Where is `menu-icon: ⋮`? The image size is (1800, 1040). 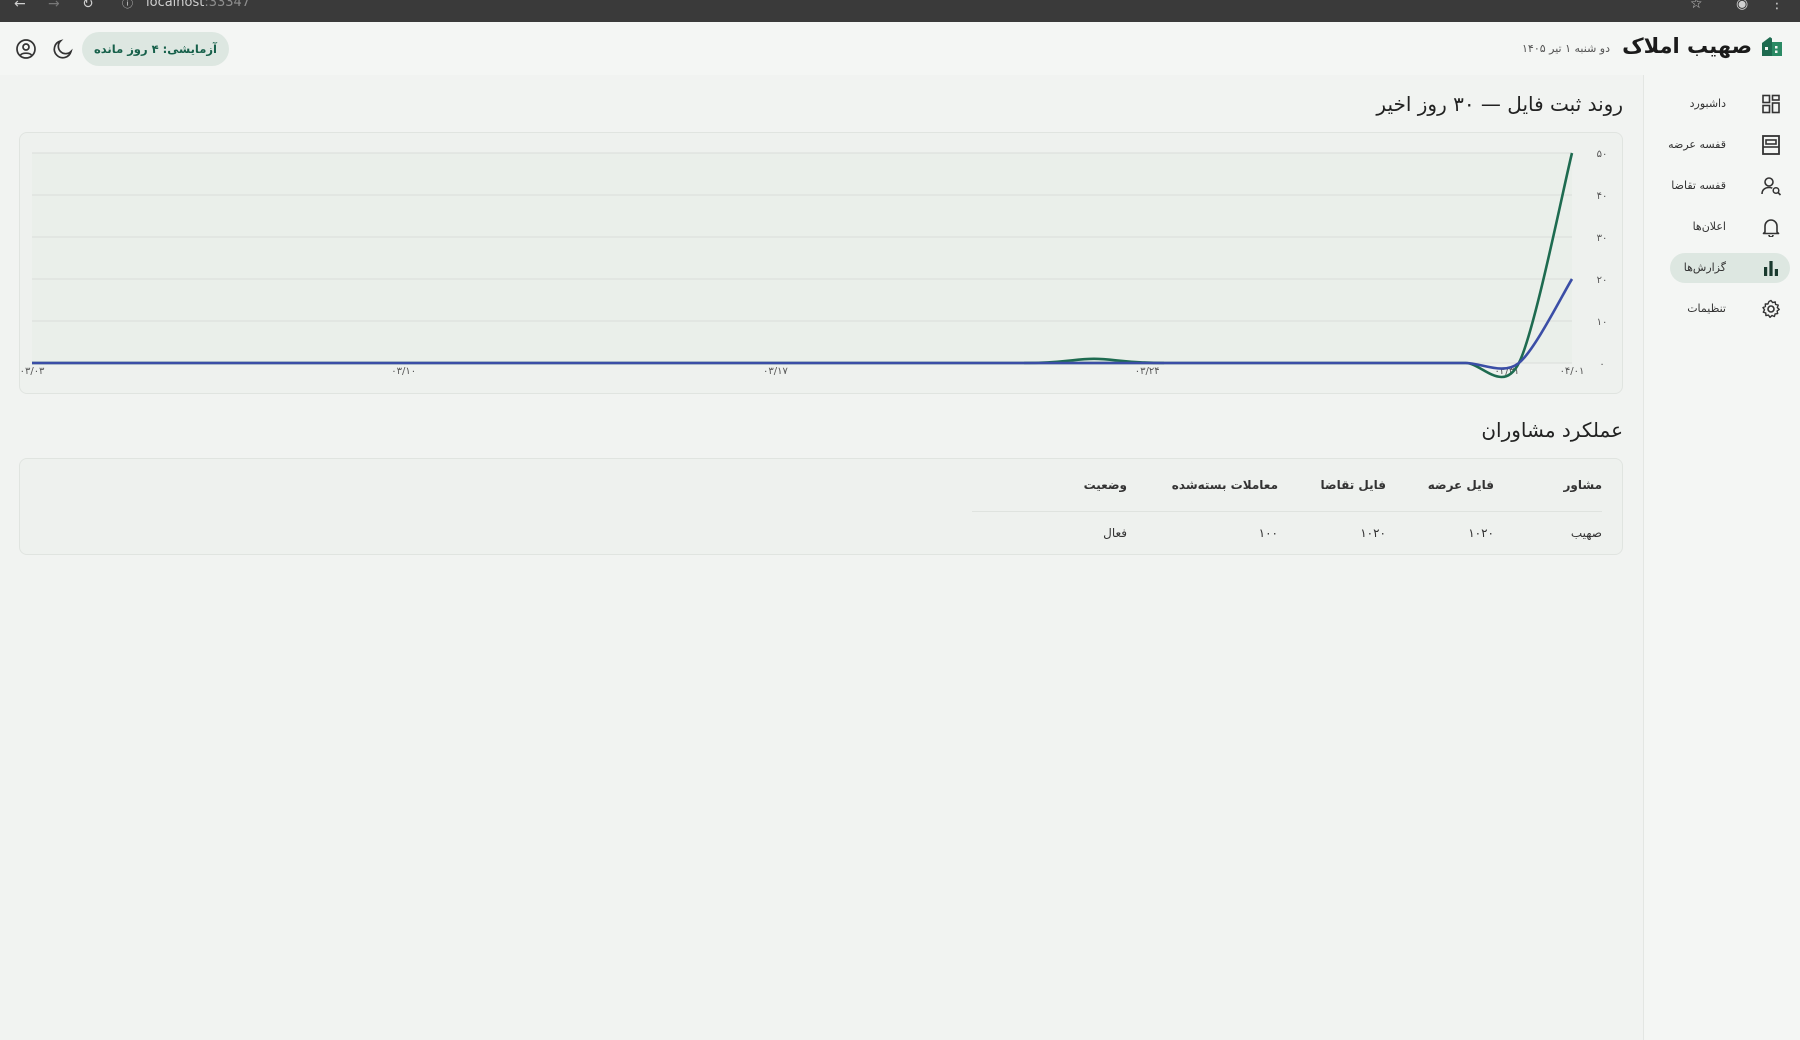
menu-icon: ⋮ is located at coordinates (1777, 5).